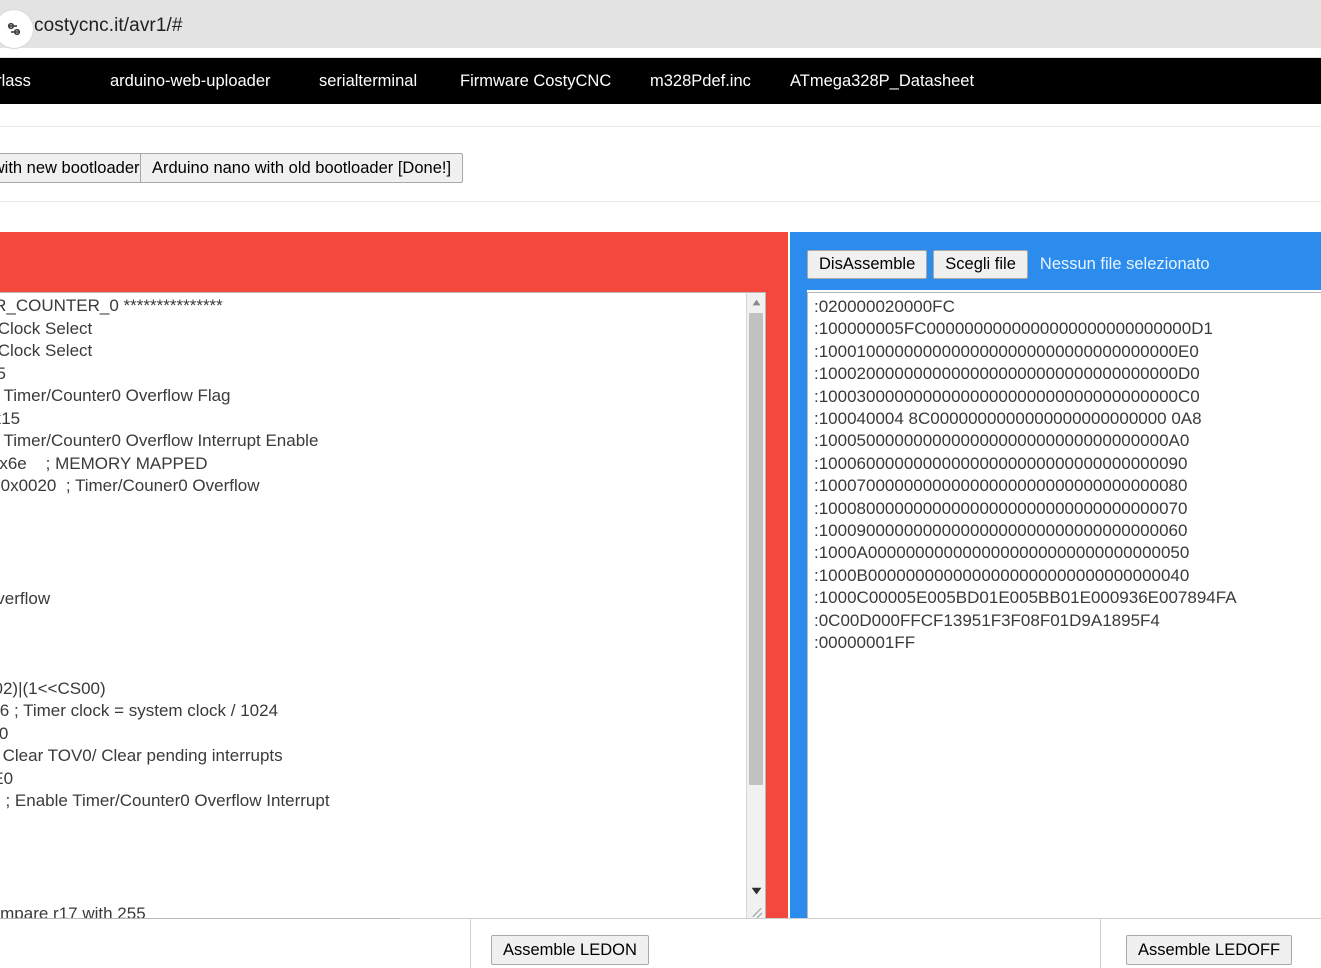 This screenshot has width=1321, height=968. Describe the element at coordinates (17, 29) in the screenshot. I see `sliders-icon` at that location.